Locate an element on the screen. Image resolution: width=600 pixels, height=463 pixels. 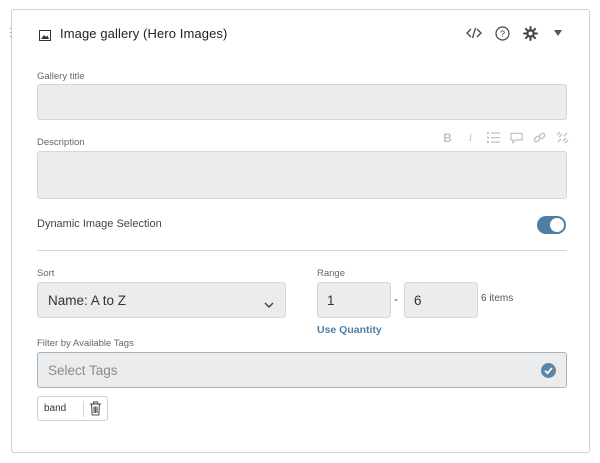
image-icon is located at coordinates (45, 34).